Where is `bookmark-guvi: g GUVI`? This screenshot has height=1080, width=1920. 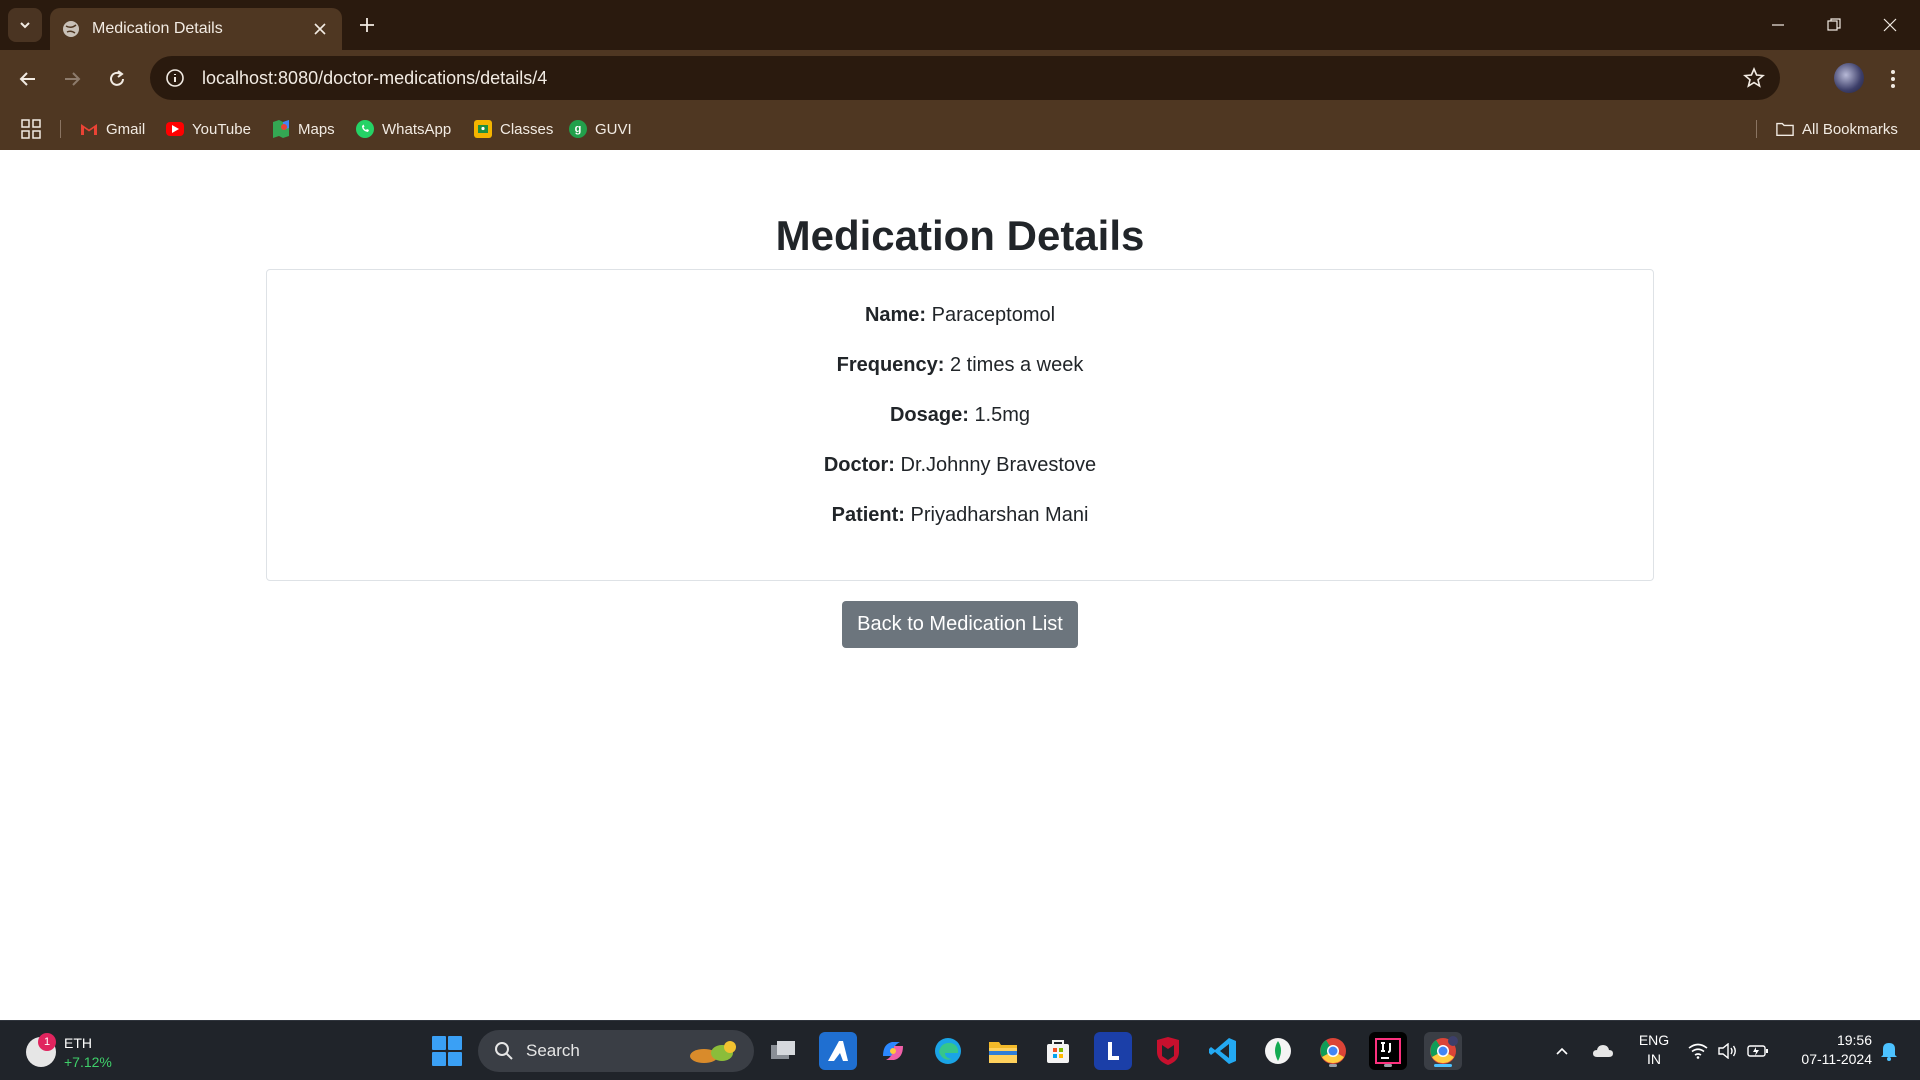 bookmark-guvi: g GUVI is located at coordinates (600, 129).